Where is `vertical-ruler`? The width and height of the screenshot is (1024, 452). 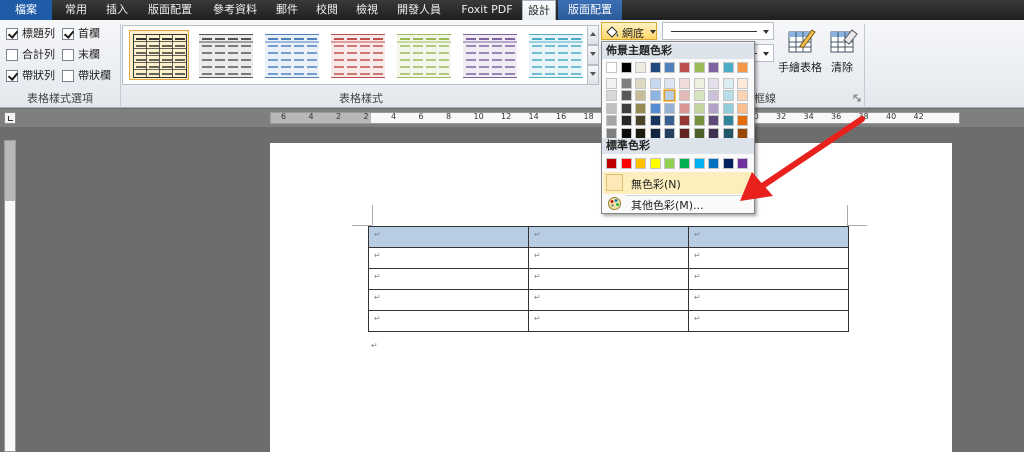 vertical-ruler is located at coordinates (10, 296).